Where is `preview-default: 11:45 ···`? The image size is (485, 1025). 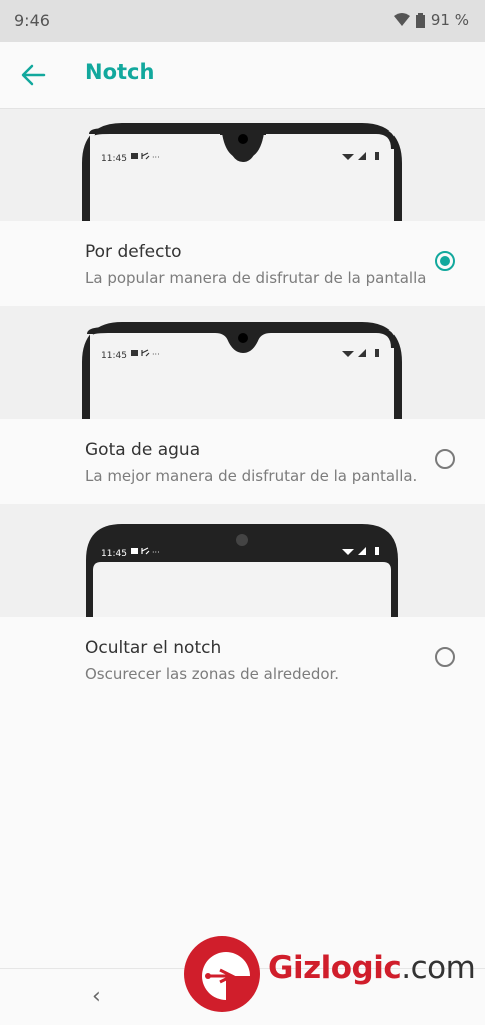
preview-default: 11:45 ··· is located at coordinates (242, 165).